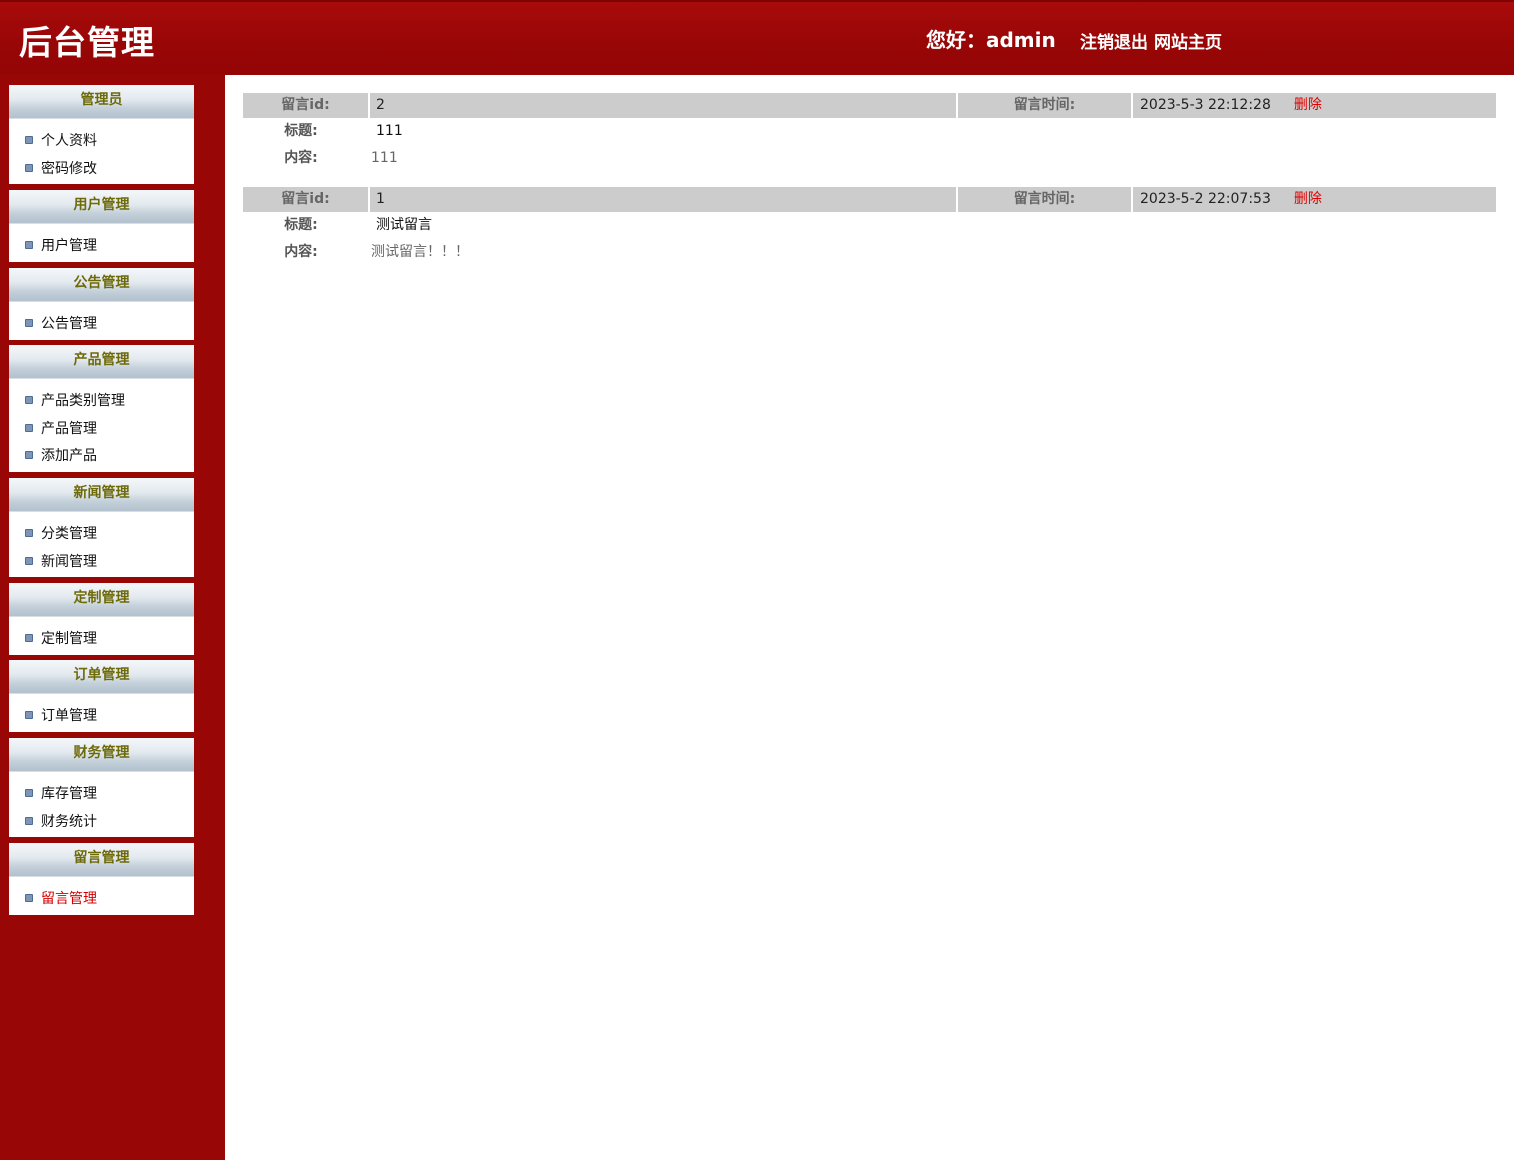 This screenshot has width=1514, height=1160. Describe the element at coordinates (101, 677) in the screenshot. I see `sidebar-group-title: 订单管理` at that location.